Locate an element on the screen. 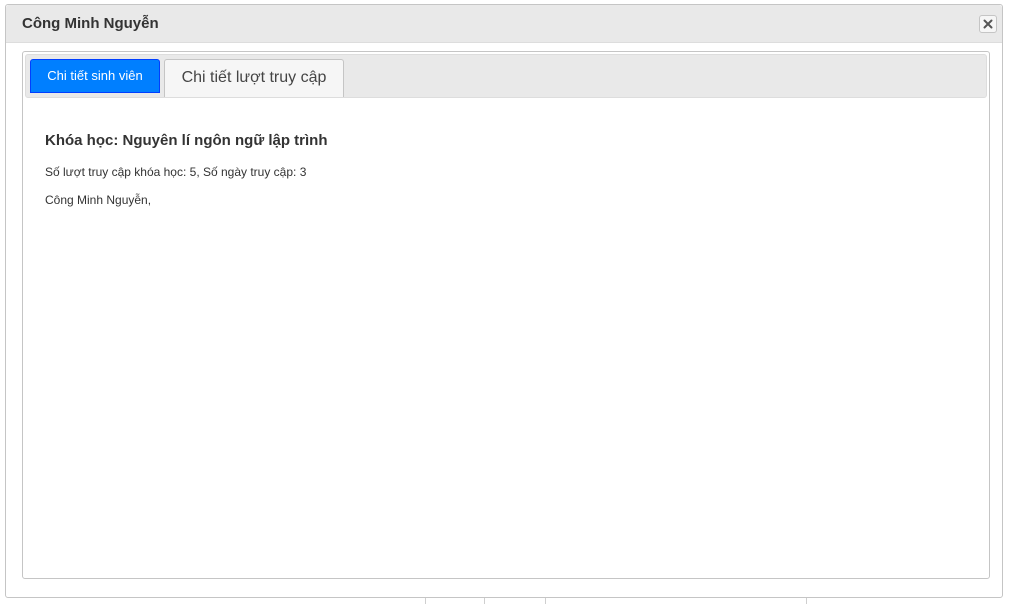  student-names: Công Minh Nguyễn, is located at coordinates (98, 200).